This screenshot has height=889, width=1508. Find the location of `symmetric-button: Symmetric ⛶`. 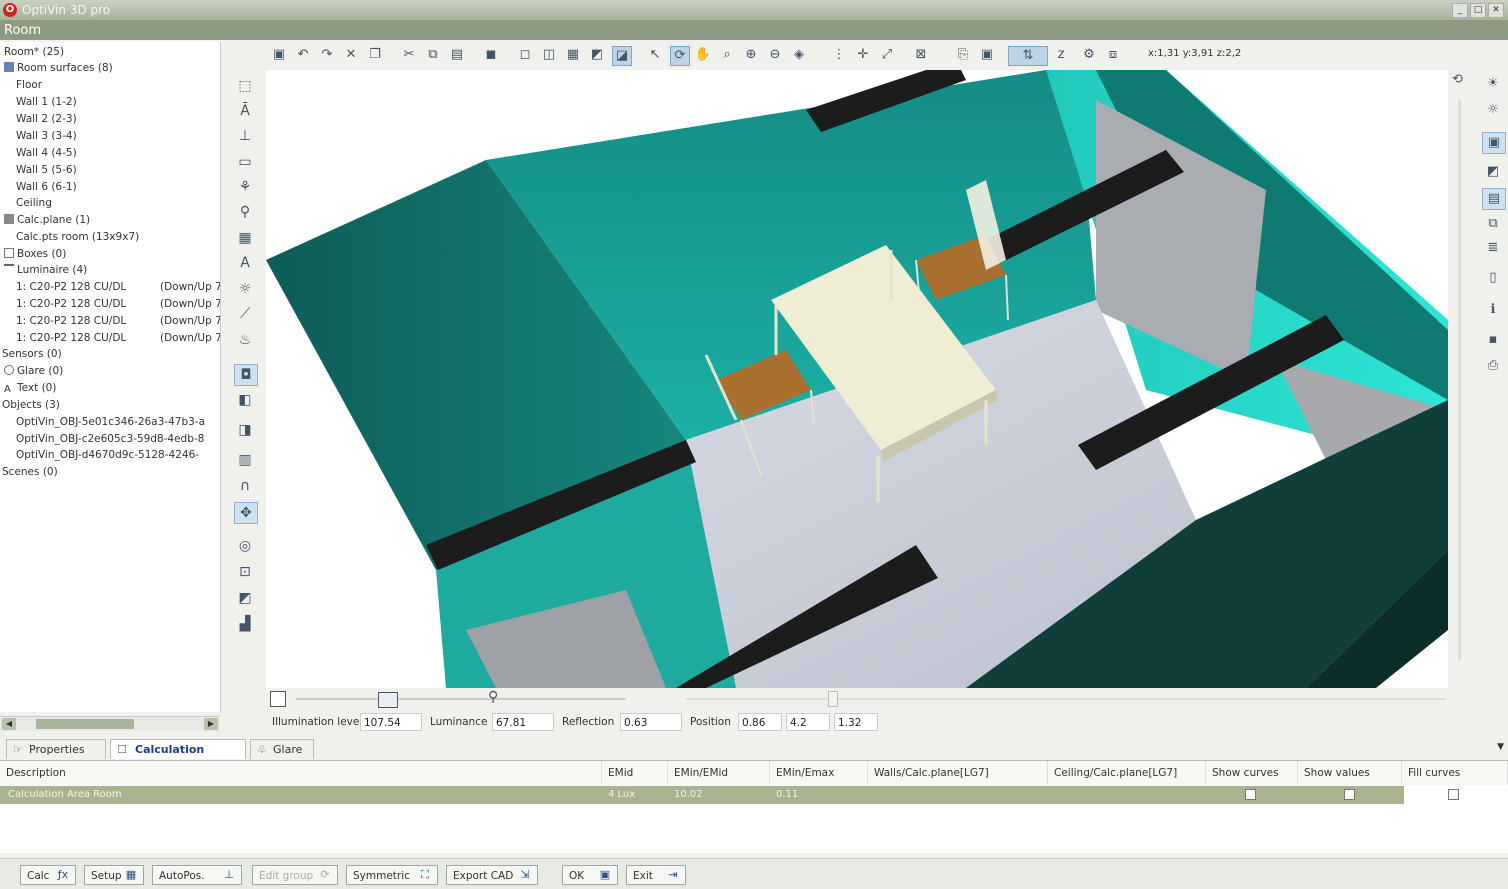

symmetric-button: Symmetric ⛶ is located at coordinates (392, 875).